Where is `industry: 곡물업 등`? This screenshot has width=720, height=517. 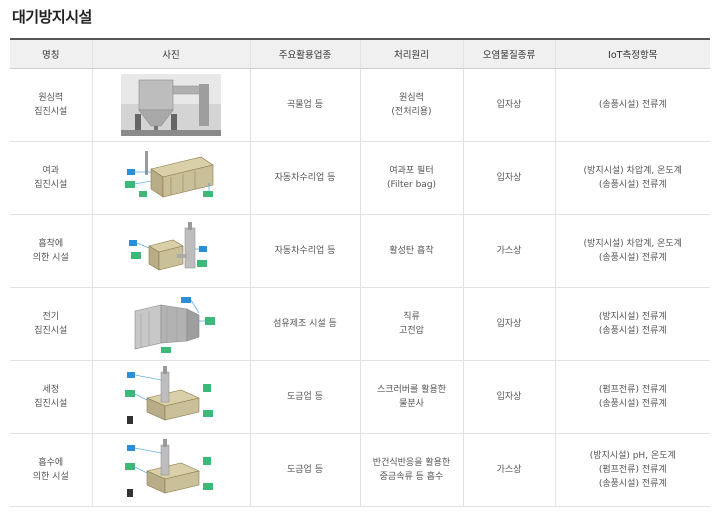 industry: 곡물업 등 is located at coordinates (304, 105).